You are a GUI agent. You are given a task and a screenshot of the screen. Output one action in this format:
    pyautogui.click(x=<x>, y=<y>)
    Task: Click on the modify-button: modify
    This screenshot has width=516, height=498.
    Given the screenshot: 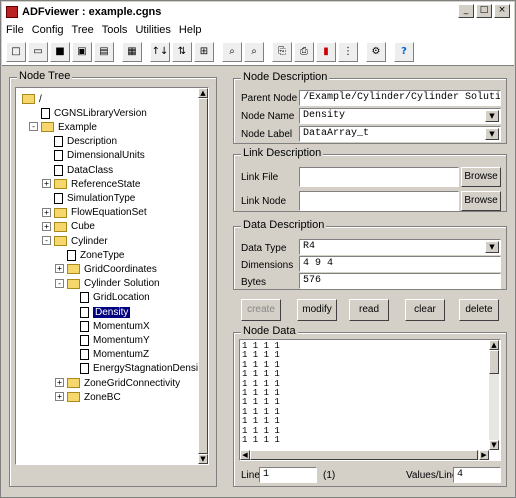 What is the action you would take?
    pyautogui.click(x=317, y=310)
    